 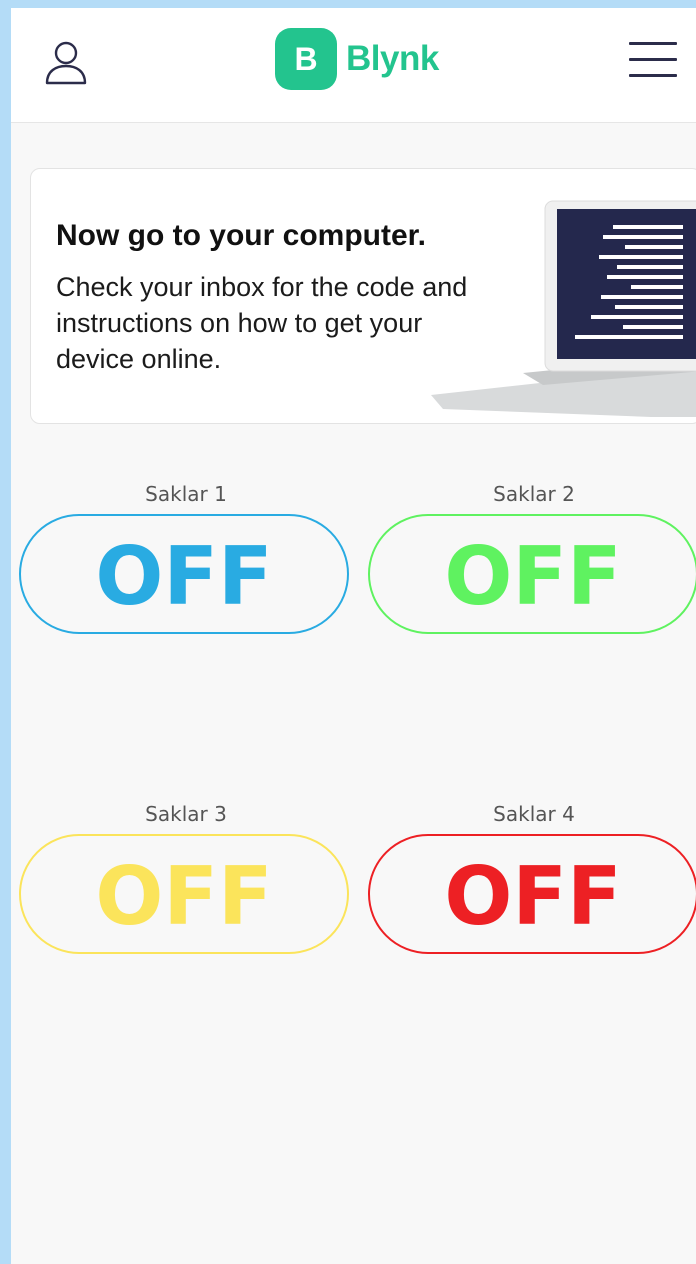 I want to click on hamburger-menu-button, so click(x=653, y=61).